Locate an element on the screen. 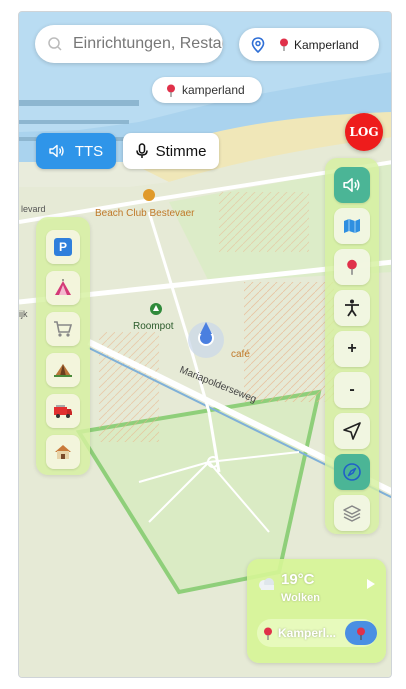  compass-icon is located at coordinates (352, 472).